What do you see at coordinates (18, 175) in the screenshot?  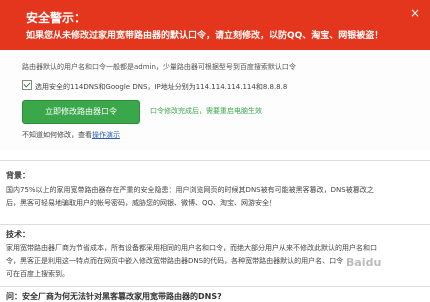 I see `background-heading: 背景：` at bounding box center [18, 175].